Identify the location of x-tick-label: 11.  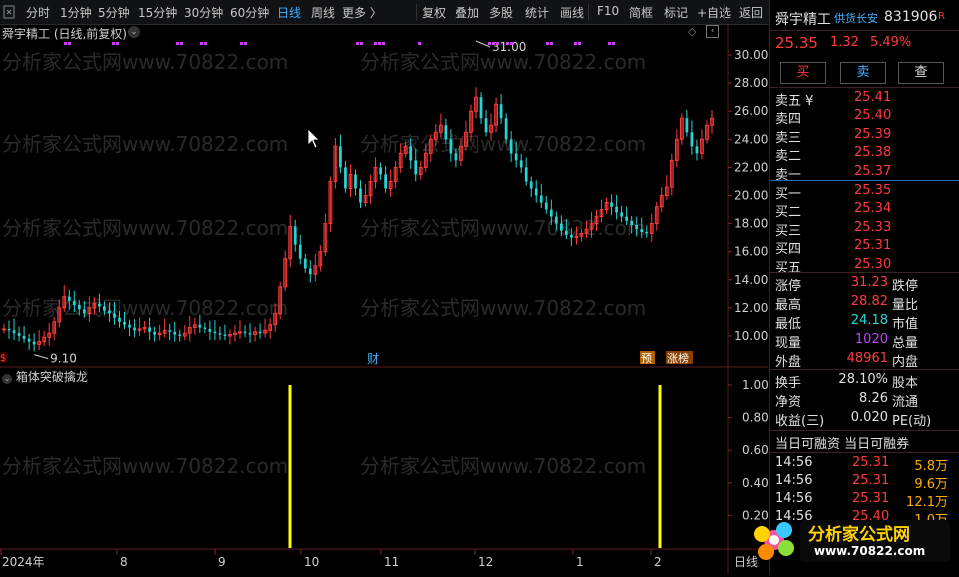
(391, 562).